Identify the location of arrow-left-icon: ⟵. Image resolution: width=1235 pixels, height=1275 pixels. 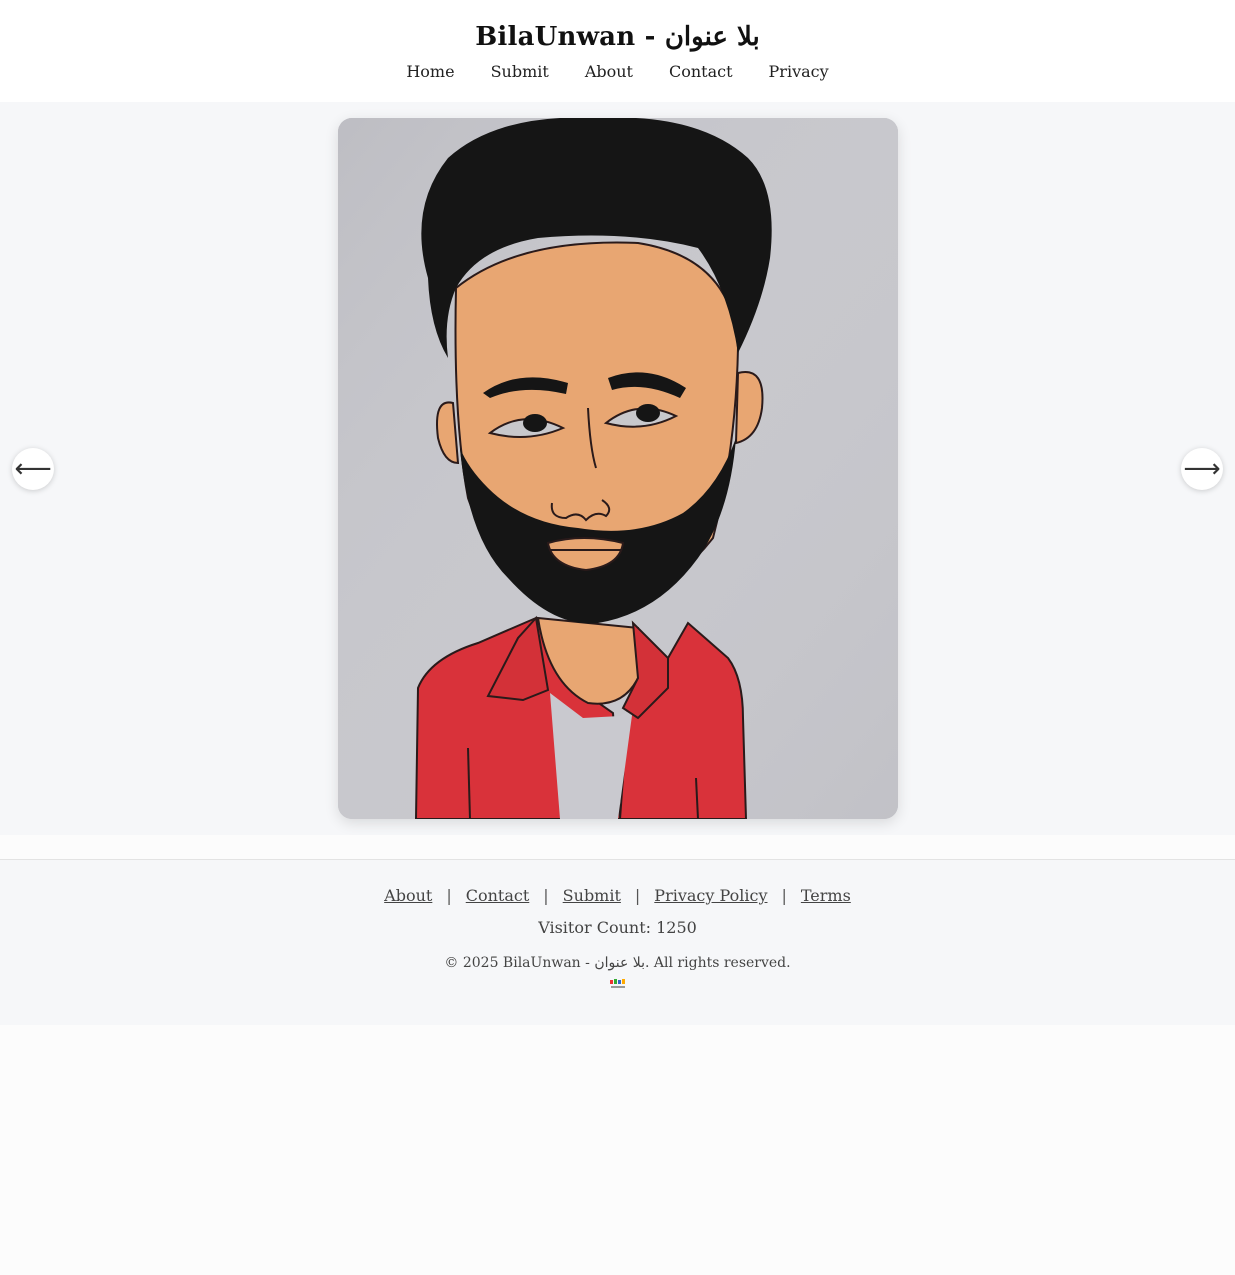
(33, 469).